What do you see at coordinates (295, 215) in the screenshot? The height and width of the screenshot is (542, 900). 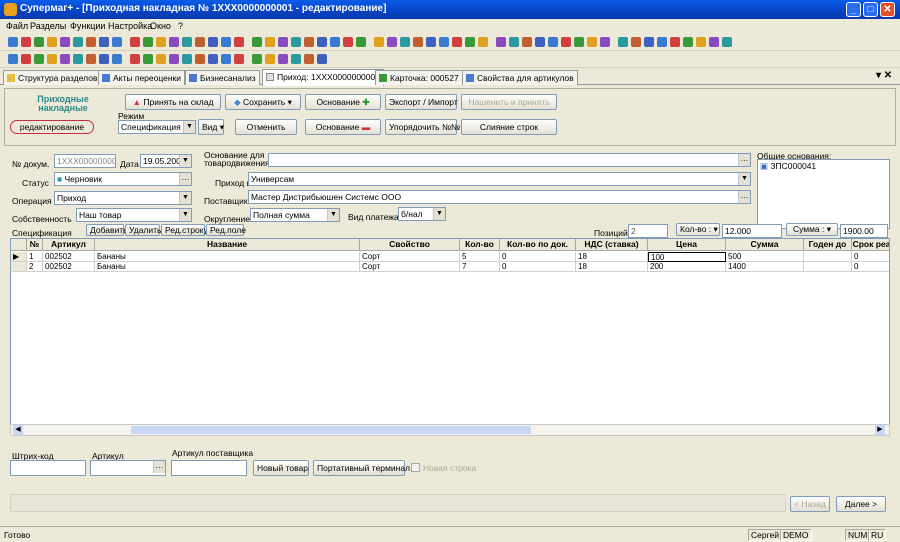 I see `rounding-select: Полная сумма ▼` at bounding box center [295, 215].